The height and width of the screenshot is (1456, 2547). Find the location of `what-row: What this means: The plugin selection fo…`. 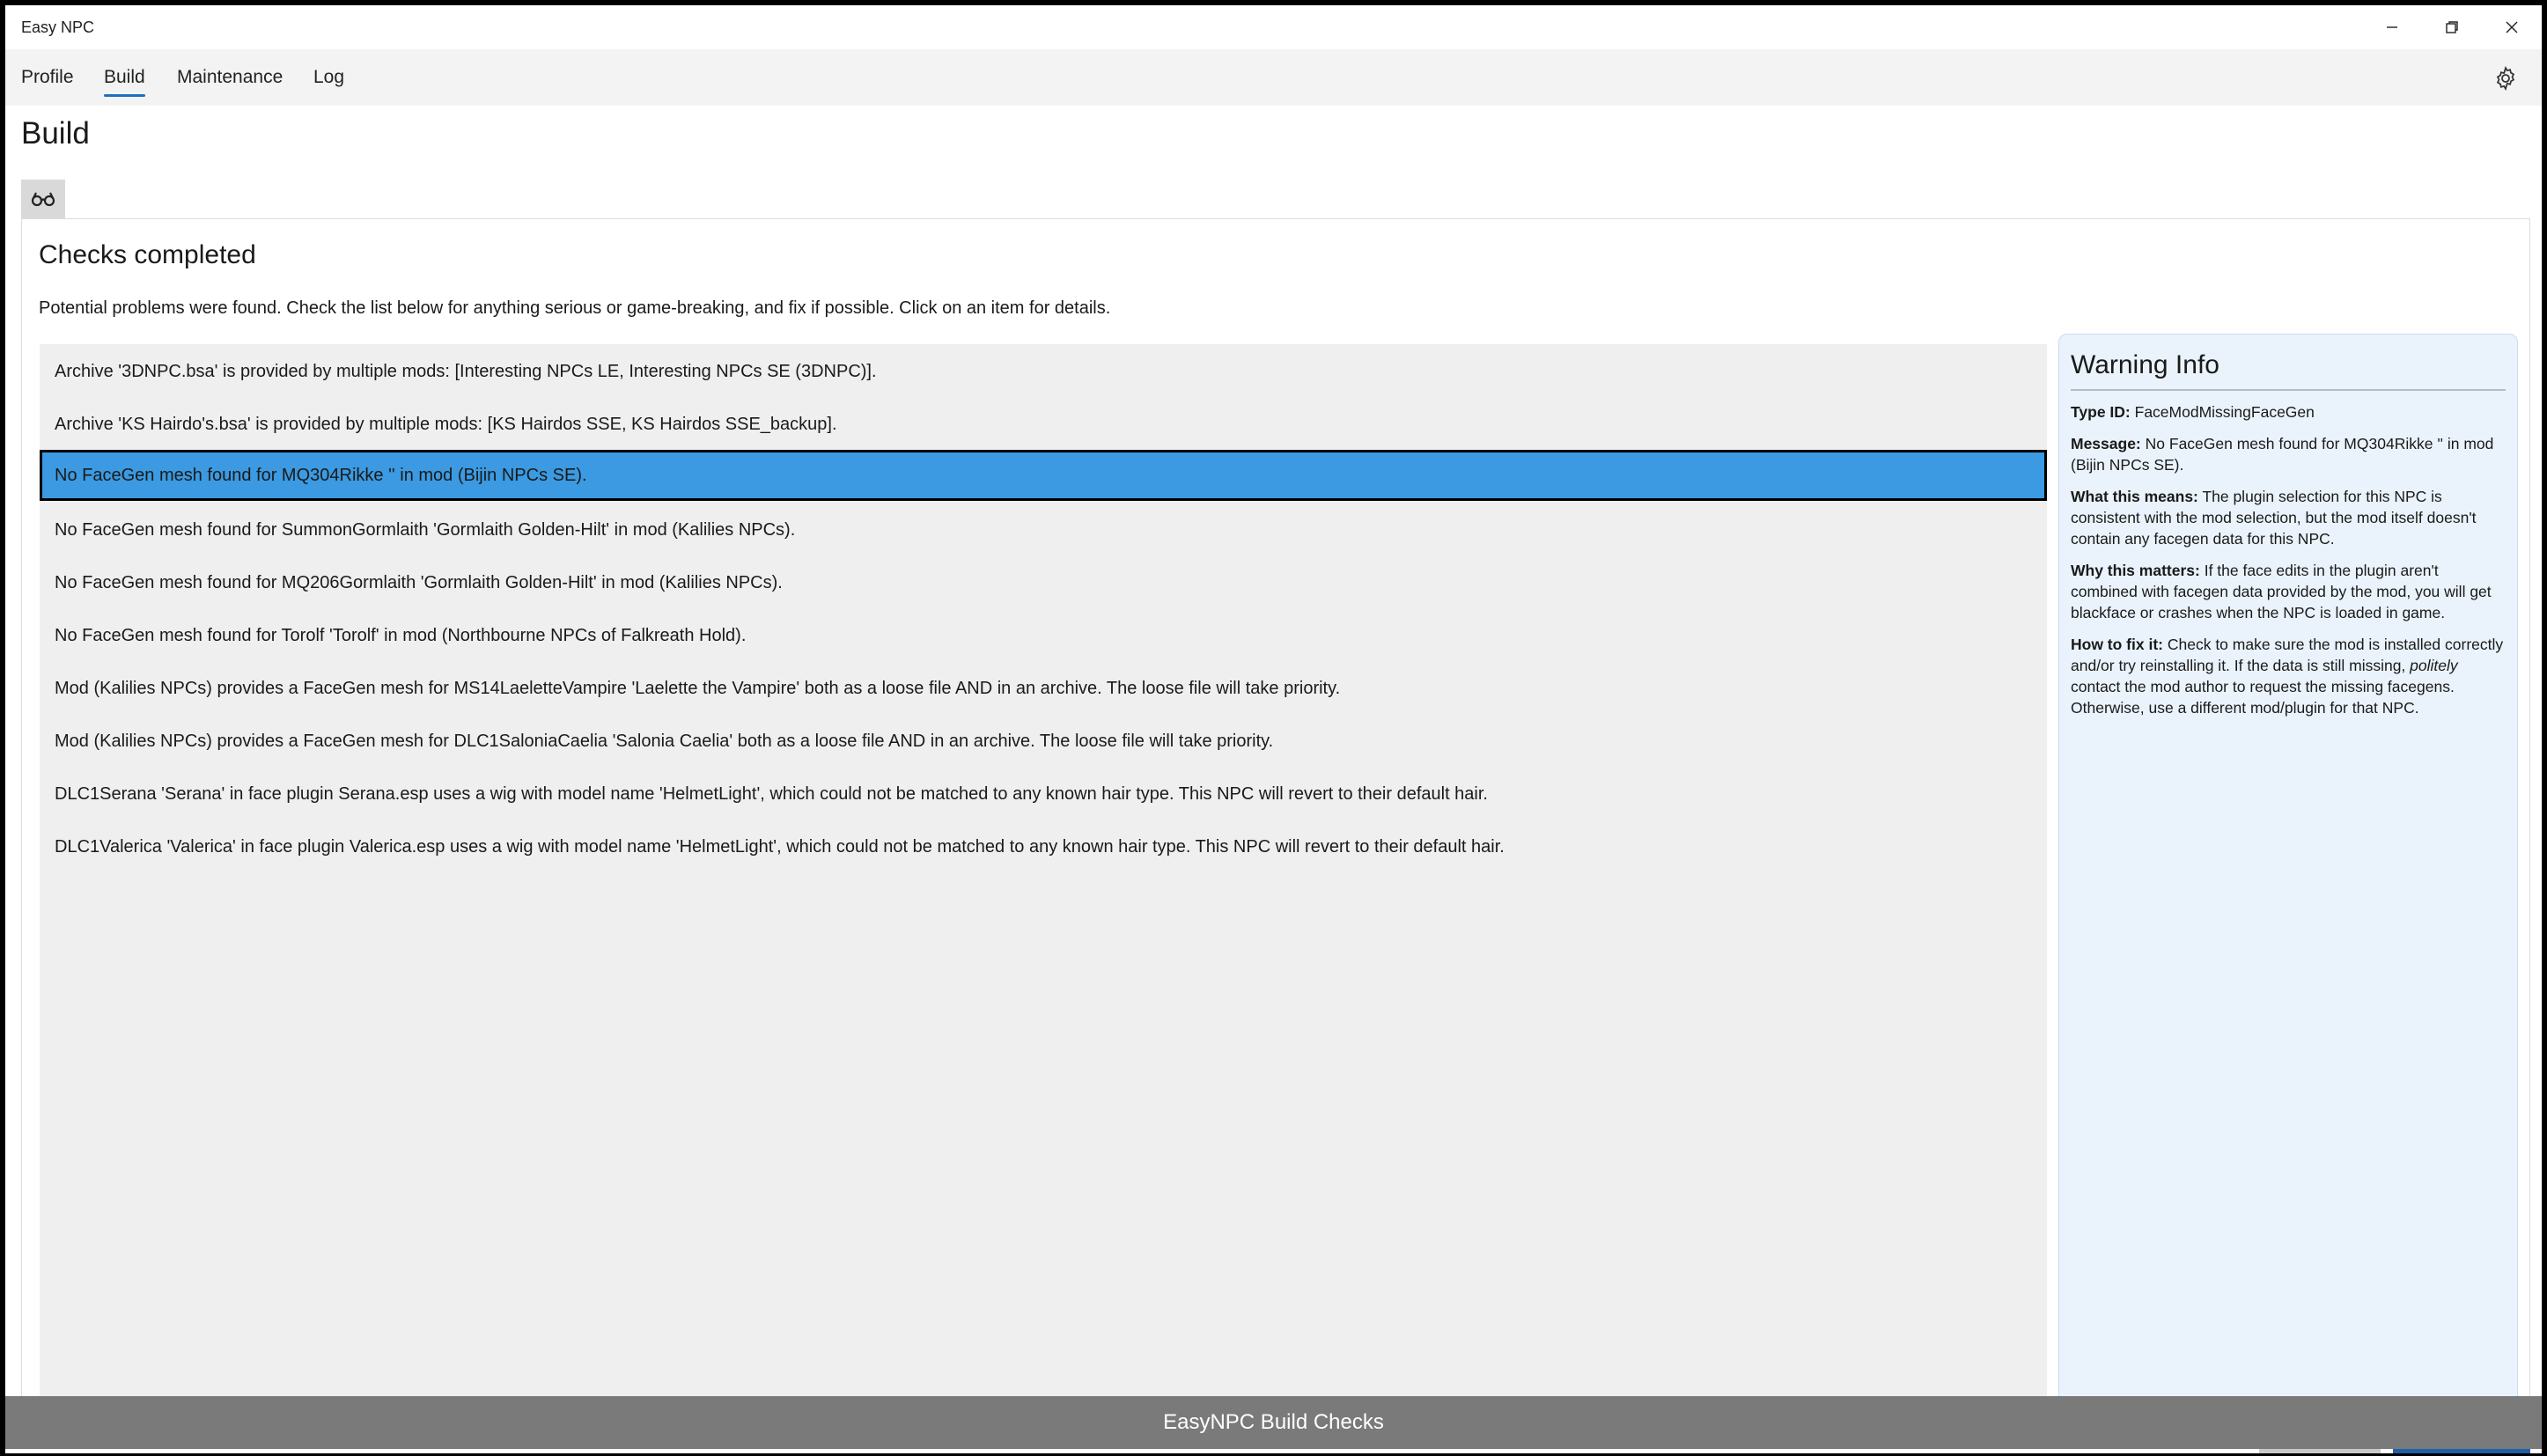

what-row: What this means: The plugin selection fo… is located at coordinates (2288, 517).